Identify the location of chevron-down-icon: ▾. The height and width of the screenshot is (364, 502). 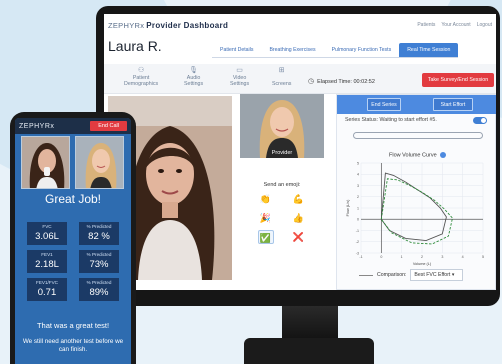
(453, 275).